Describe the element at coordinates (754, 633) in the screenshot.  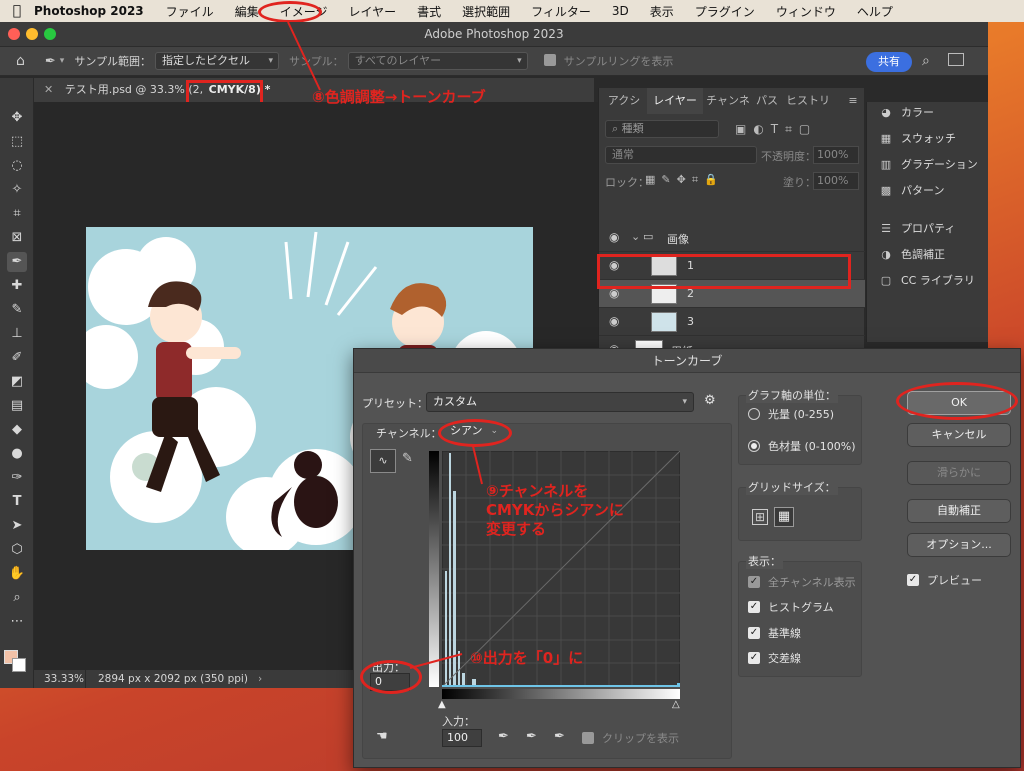
I see `show-baseline-checkbox: ✓` at that location.